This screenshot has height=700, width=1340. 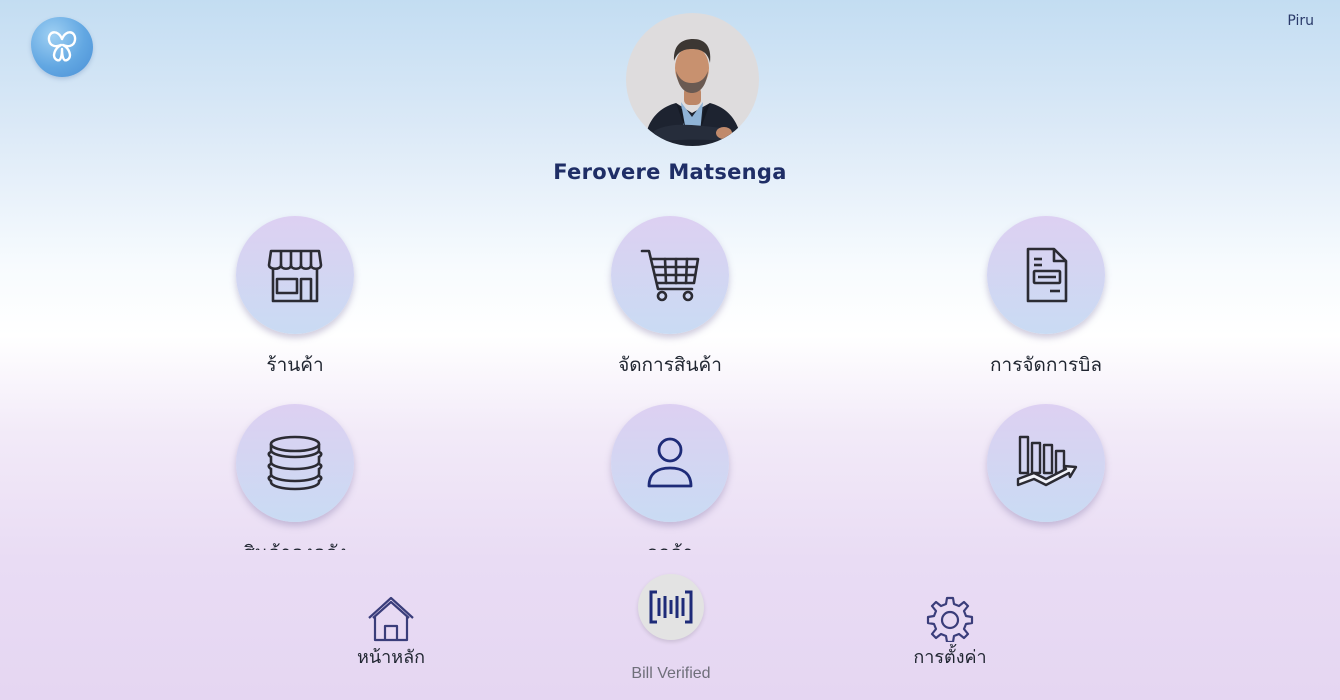 I want to click on nav-home: หน้าหลัก, so click(x=391, y=636).